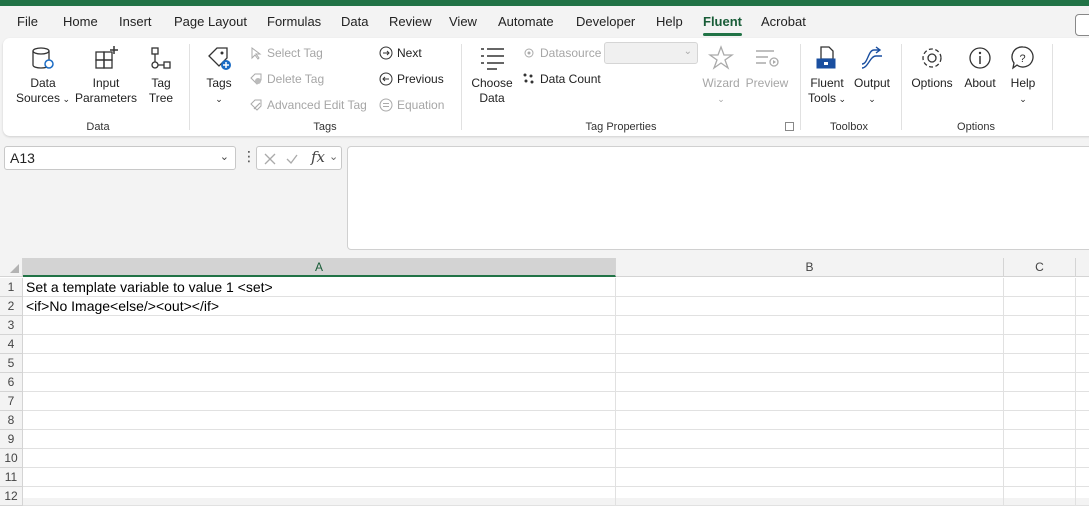 The height and width of the screenshot is (506, 1089). What do you see at coordinates (11, 325) in the screenshot?
I see `row-header-3: 3` at bounding box center [11, 325].